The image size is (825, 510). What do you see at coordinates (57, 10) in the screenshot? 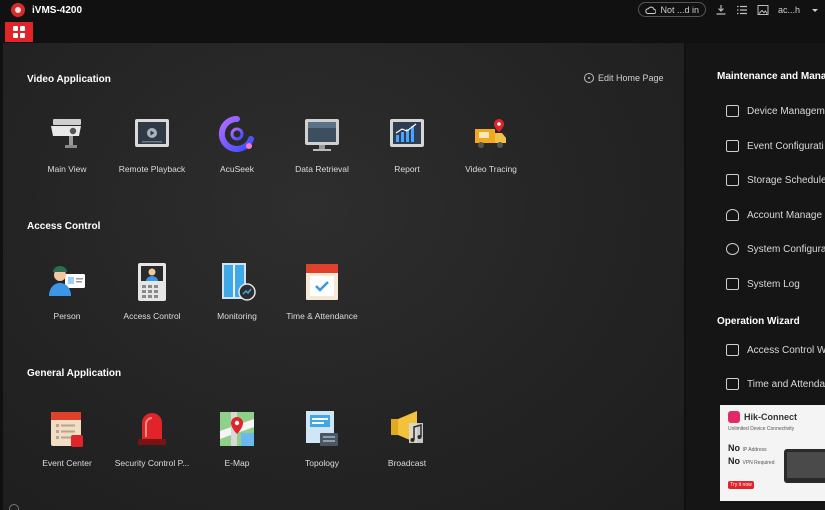
I see `app-title: iVMS-4200` at bounding box center [57, 10].